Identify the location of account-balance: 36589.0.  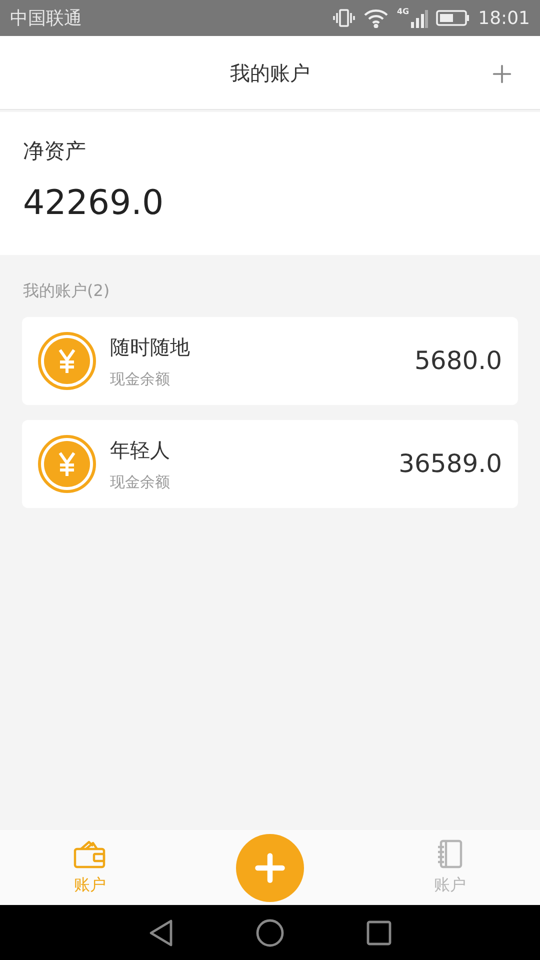
(450, 464).